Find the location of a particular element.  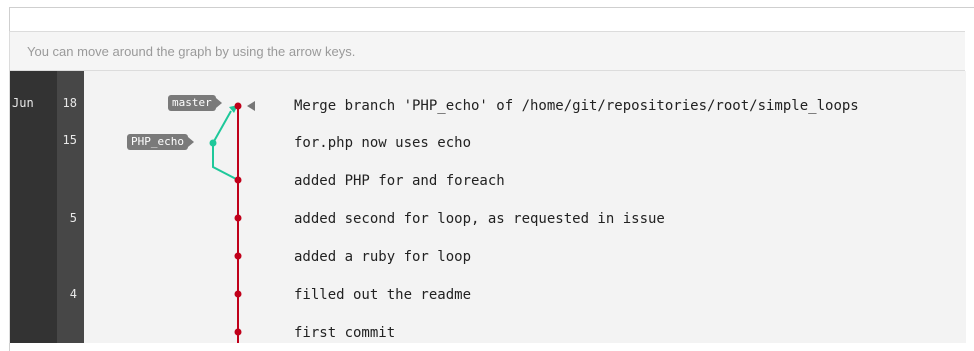

commit-message: added PHP for and foreach is located at coordinates (399, 181).